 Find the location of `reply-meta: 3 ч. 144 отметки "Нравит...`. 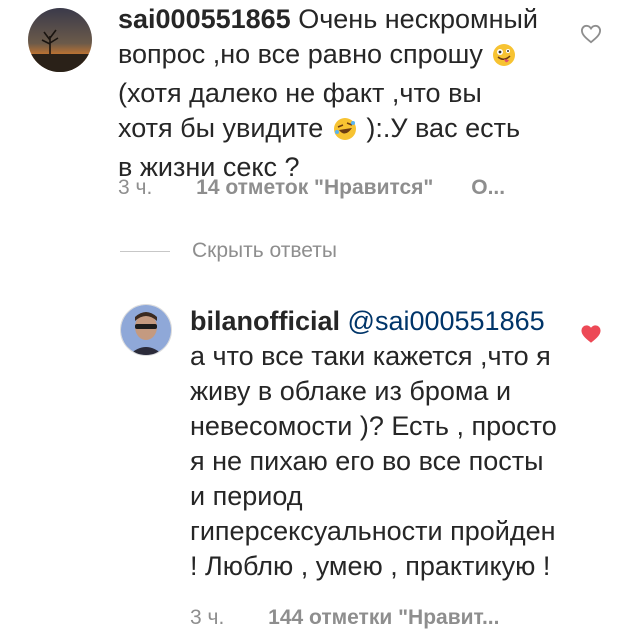

reply-meta: 3 ч. 144 отметки "Нравит... is located at coordinates (360, 618).